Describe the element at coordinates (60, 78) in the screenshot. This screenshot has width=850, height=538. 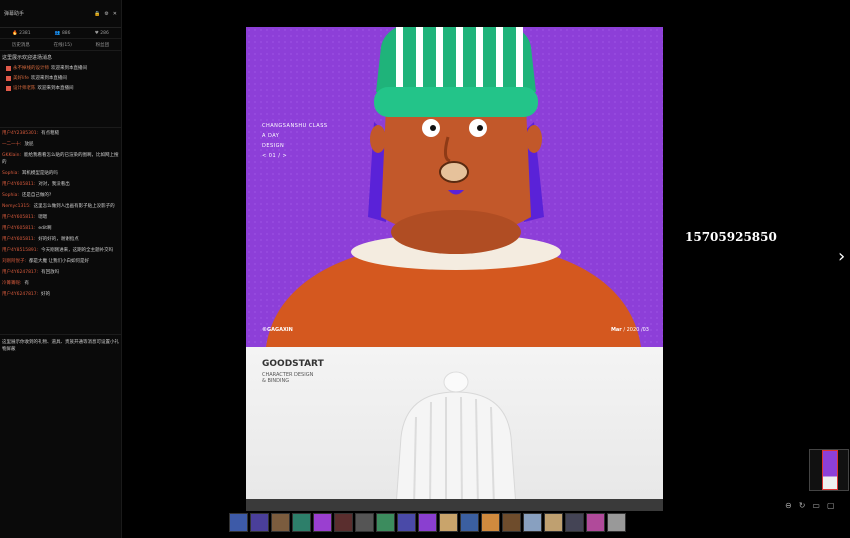
I see `system-message: 美好life 欢迎来到本直播间` at that location.